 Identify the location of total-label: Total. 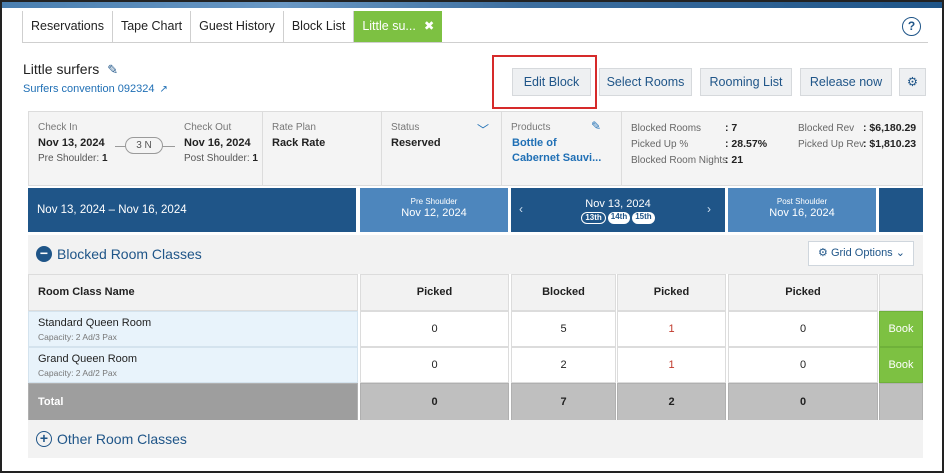
(193, 402).